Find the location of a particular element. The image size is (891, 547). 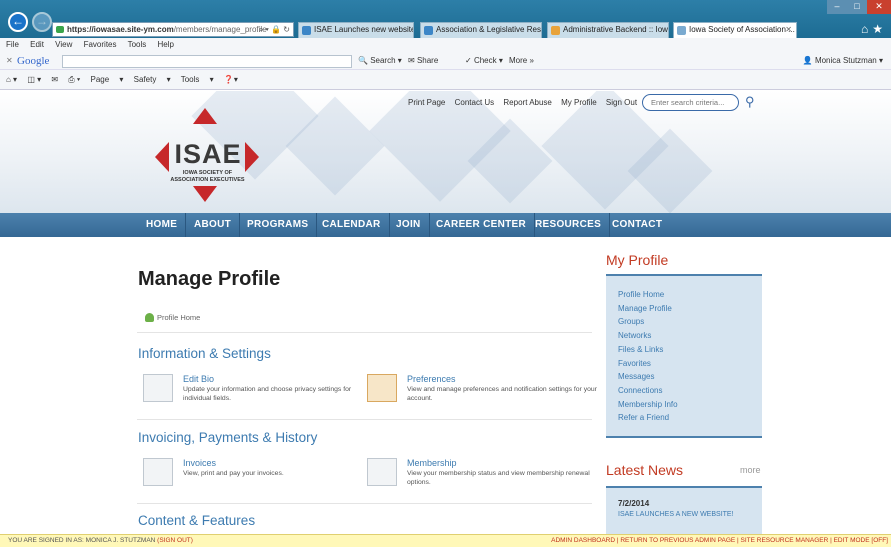

latest-news-title: Latest News is located at coordinates (645, 470).